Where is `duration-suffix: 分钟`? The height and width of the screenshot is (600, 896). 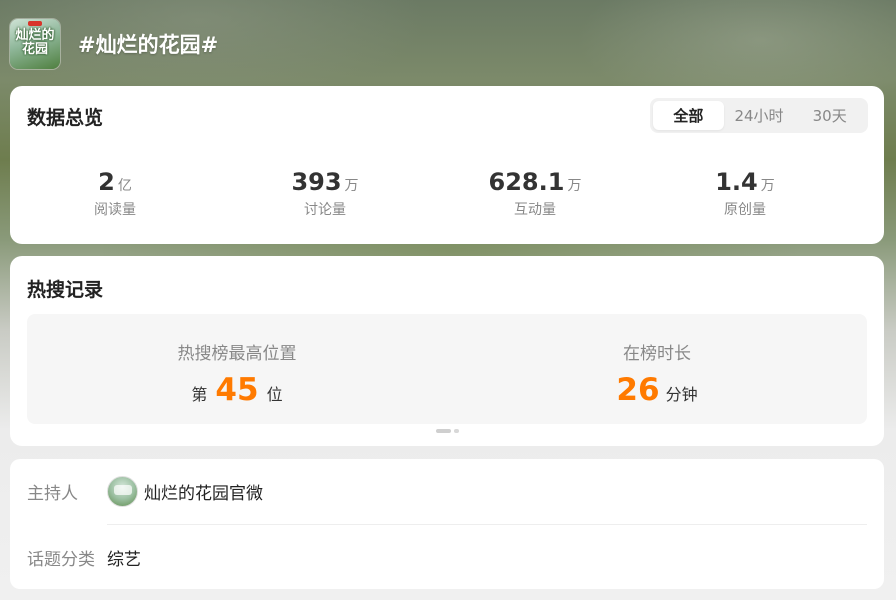
duration-suffix: 分钟 is located at coordinates (681, 394).